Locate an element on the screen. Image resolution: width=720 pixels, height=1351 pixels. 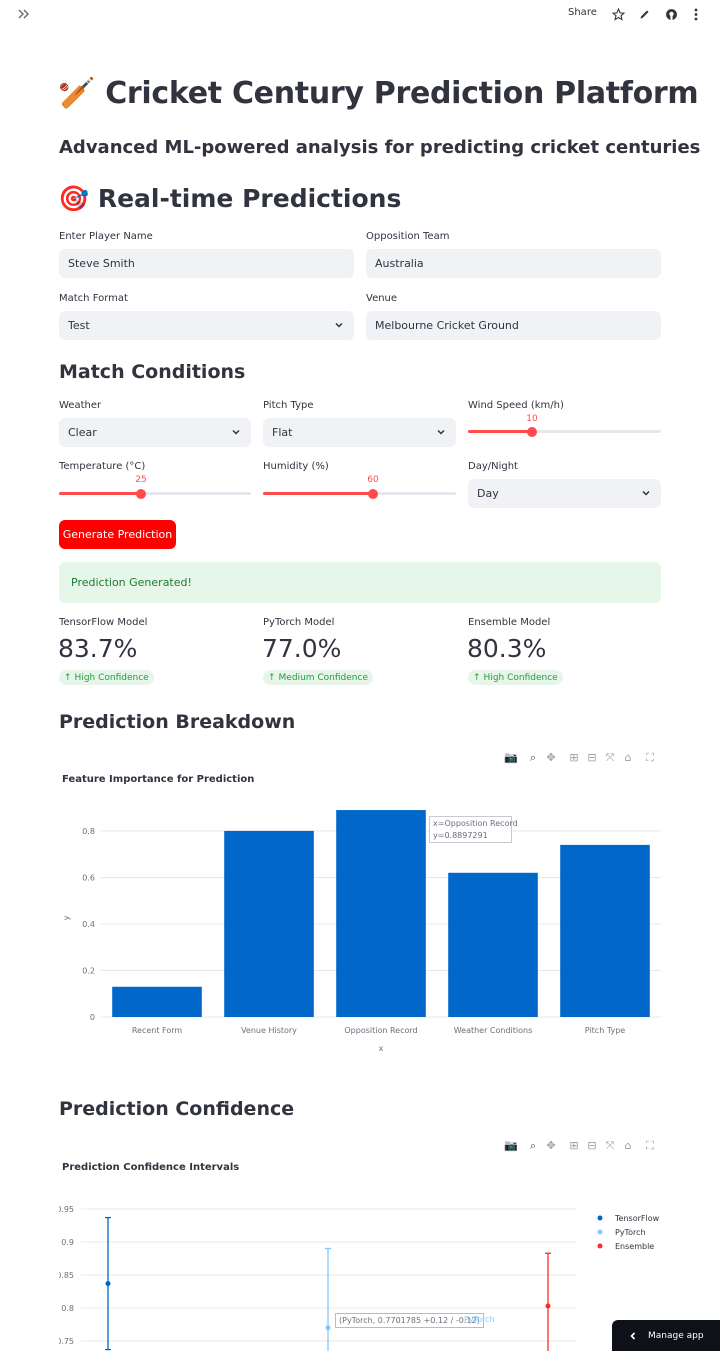
manage-app-button: Manage app is located at coordinates (666, 1335).